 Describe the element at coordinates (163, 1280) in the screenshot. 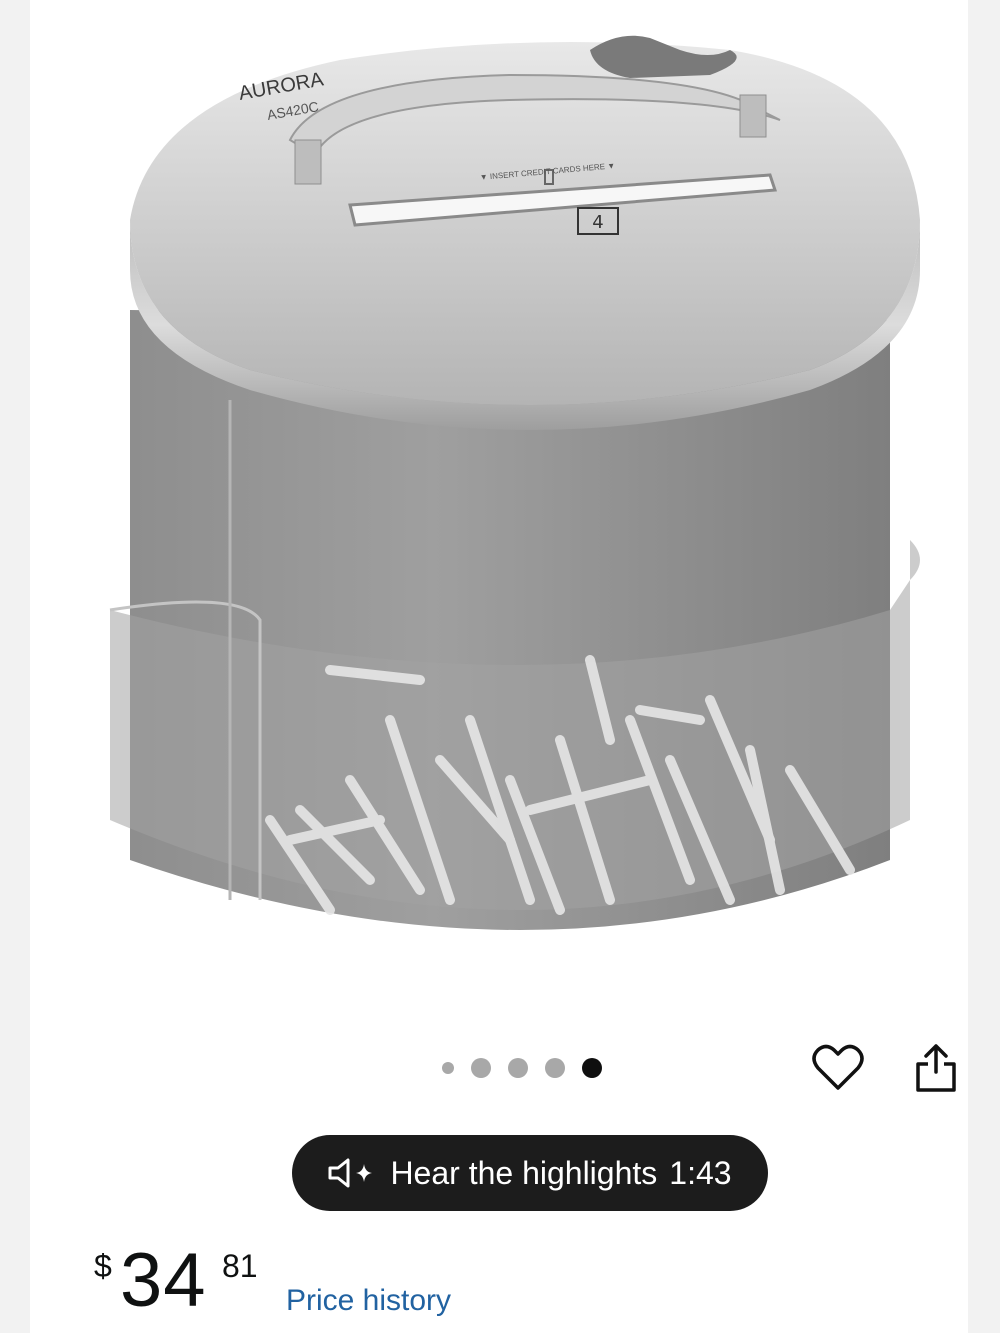

I see `price-whole: 34` at that location.